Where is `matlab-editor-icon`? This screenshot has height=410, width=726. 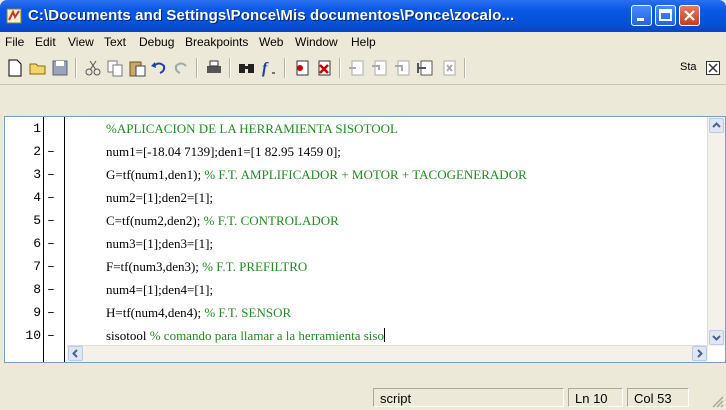
matlab-editor-icon is located at coordinates (14, 16).